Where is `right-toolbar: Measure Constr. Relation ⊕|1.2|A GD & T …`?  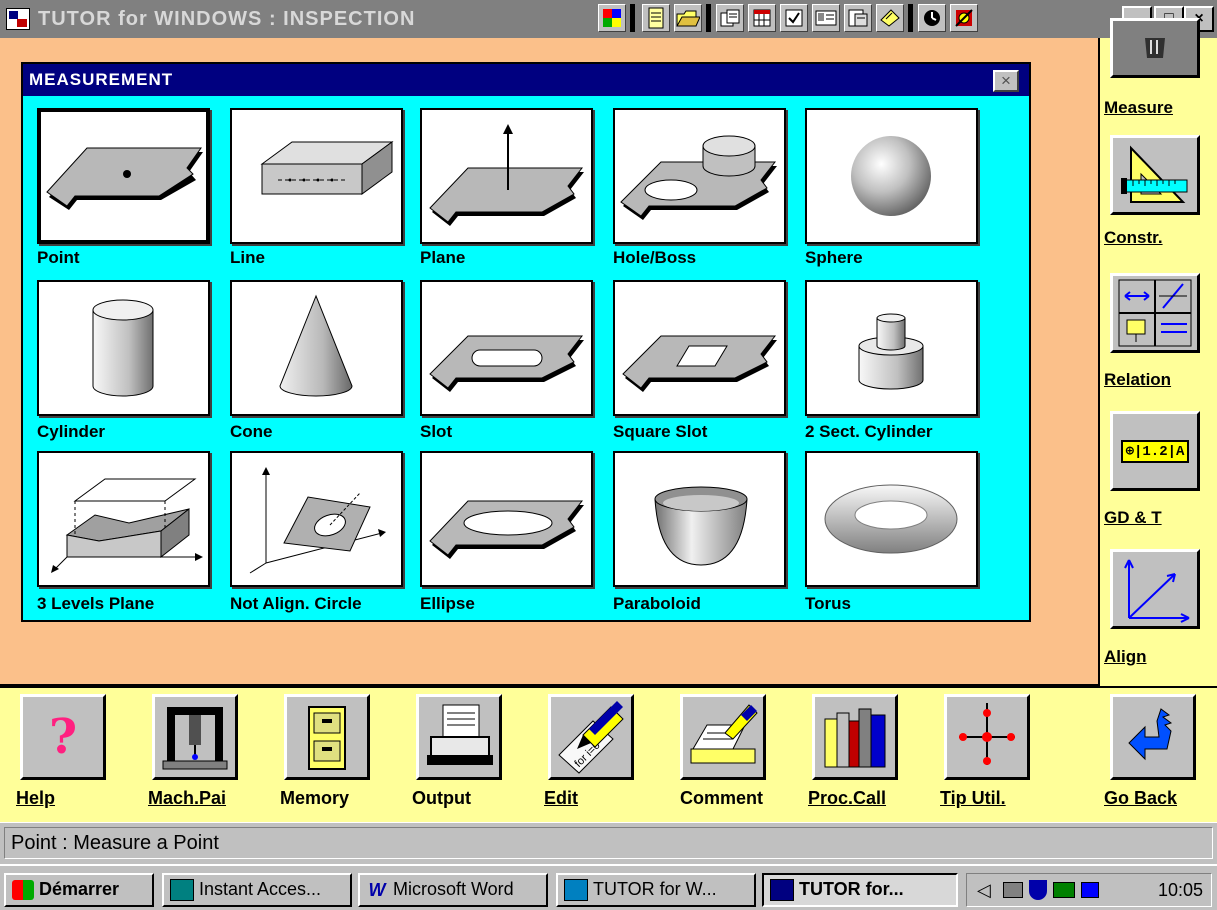
right-toolbar: Measure Constr. Relation ⊕|1.2|A GD & T … is located at coordinates (1158, 352).